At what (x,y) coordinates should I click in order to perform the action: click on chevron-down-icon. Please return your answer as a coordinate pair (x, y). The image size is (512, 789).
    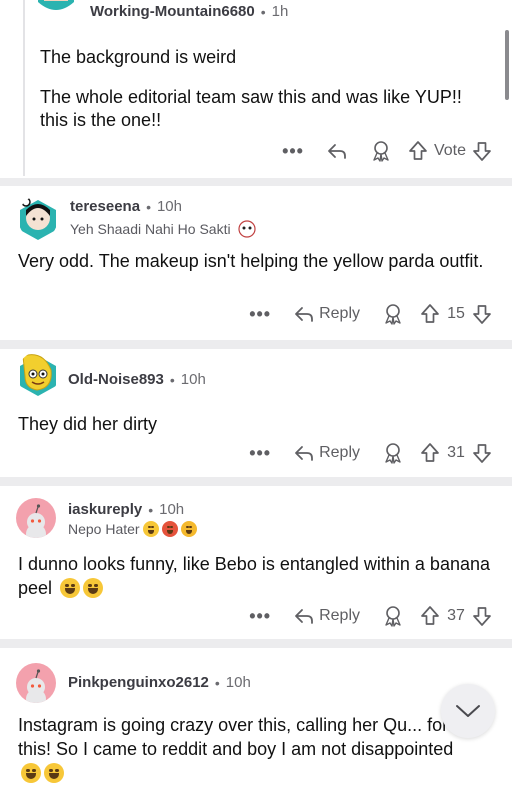
    Looking at the image, I should click on (468, 711).